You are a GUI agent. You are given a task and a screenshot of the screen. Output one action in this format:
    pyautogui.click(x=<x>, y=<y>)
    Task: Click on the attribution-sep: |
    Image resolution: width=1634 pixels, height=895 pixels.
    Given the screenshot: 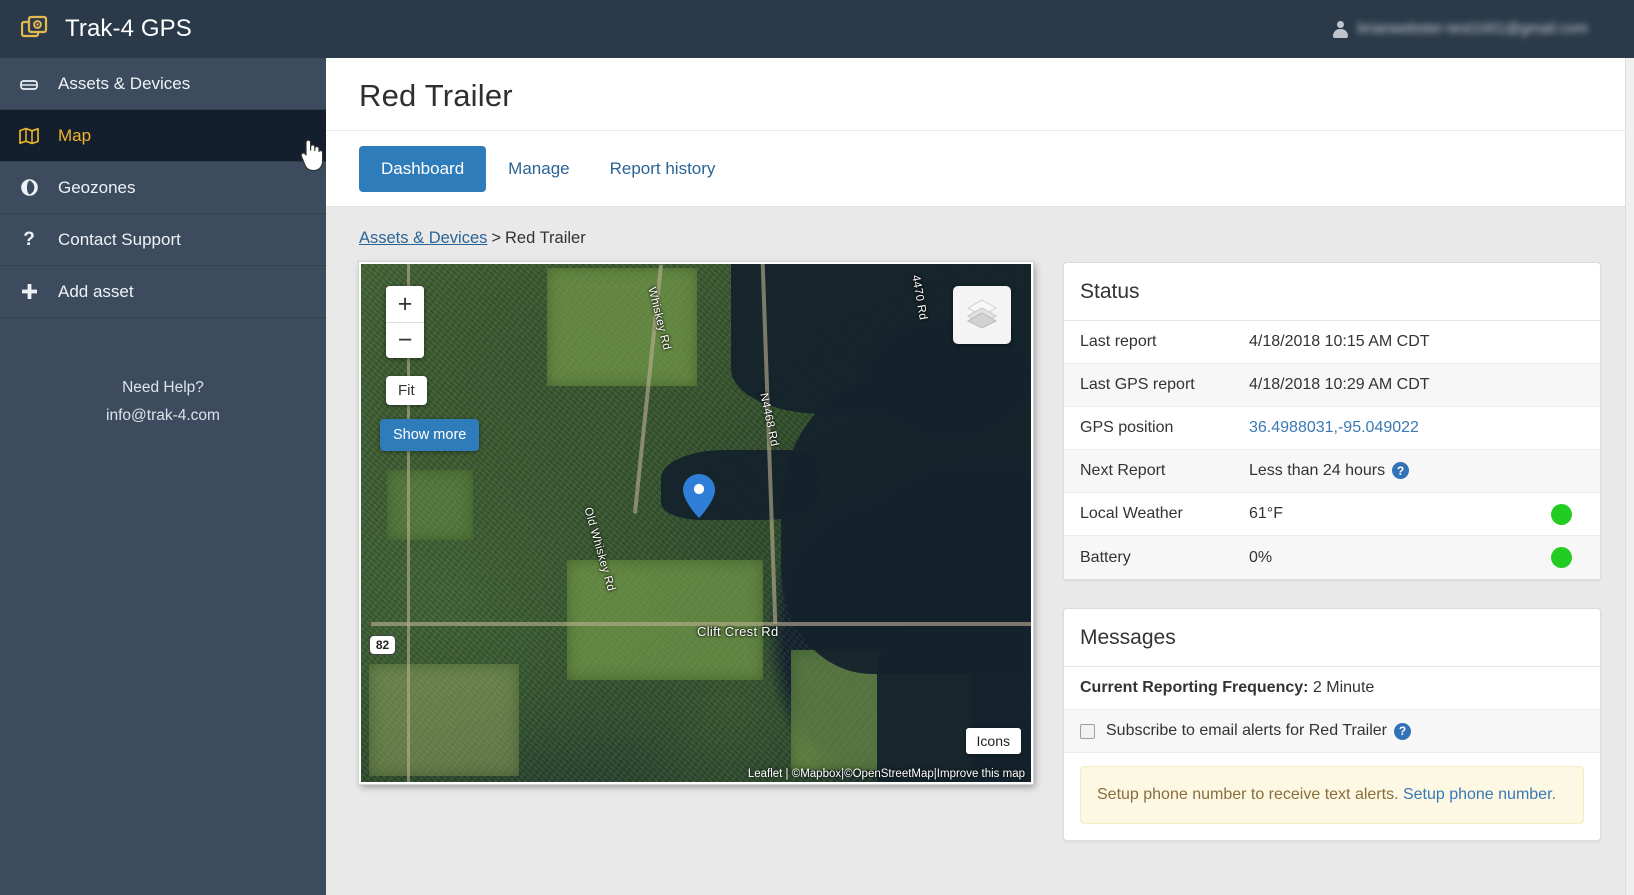 What is the action you would take?
    pyautogui.click(x=787, y=774)
    